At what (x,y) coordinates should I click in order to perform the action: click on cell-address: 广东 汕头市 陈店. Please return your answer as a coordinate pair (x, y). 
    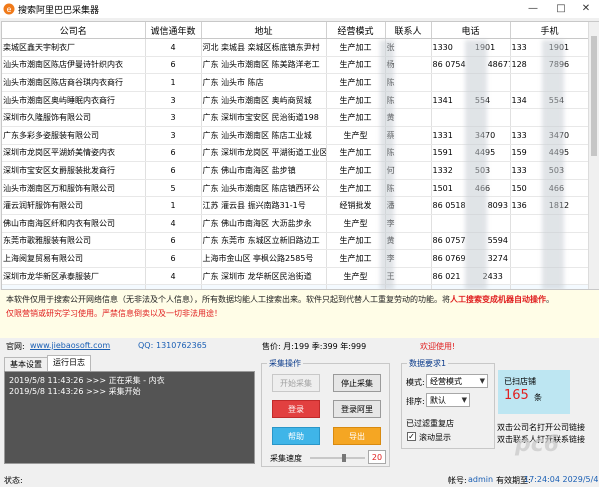
    Looking at the image, I should click on (264, 82).